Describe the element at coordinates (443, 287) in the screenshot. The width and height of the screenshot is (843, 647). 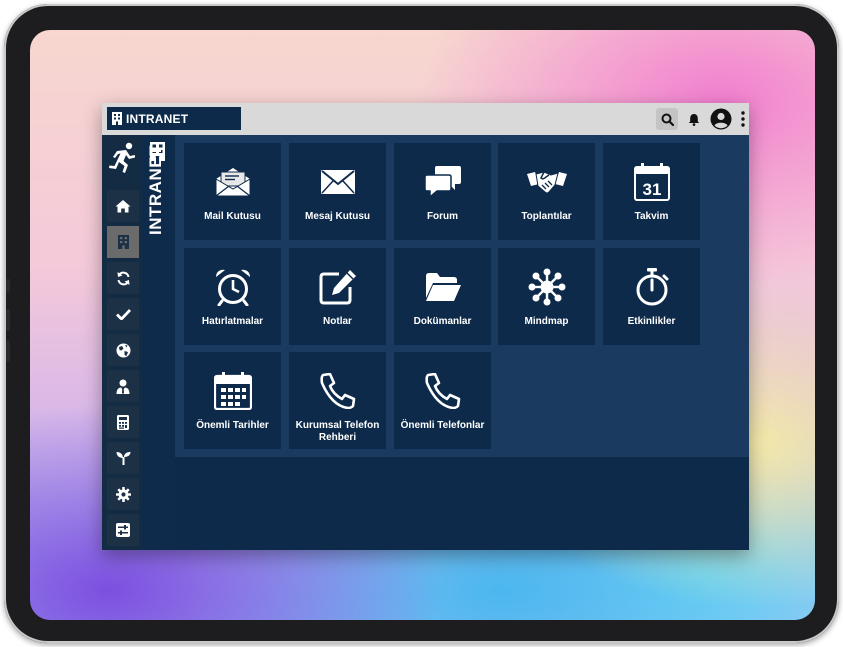
I see `folder-open-icon` at that location.